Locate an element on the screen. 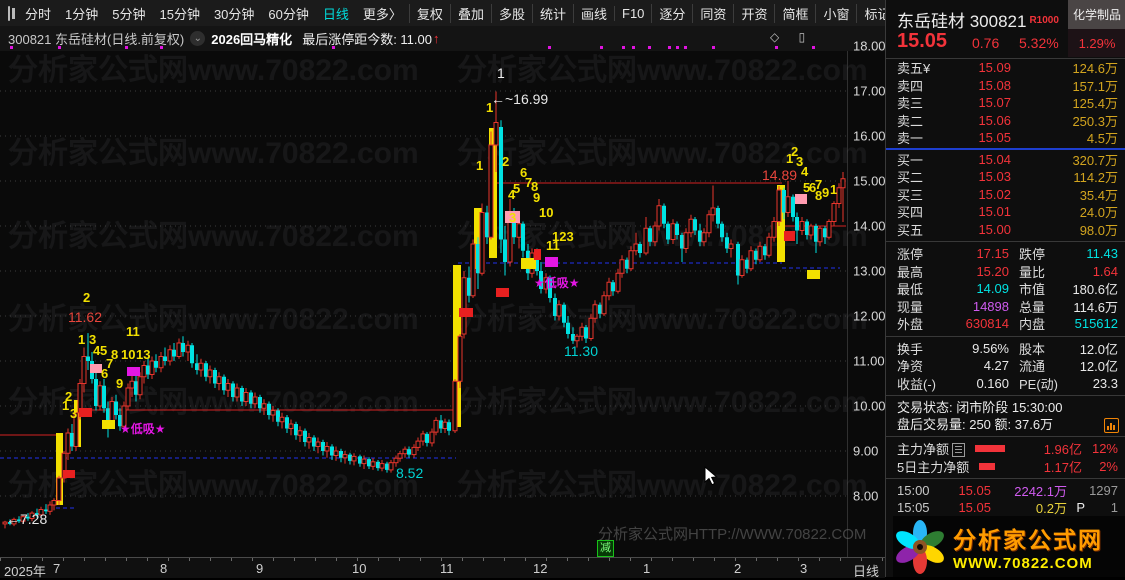 Image resolution: width=1125 pixels, height=580 pixels. main-net-row: 主力净额 1.96亿 12% is located at coordinates (1007, 449).